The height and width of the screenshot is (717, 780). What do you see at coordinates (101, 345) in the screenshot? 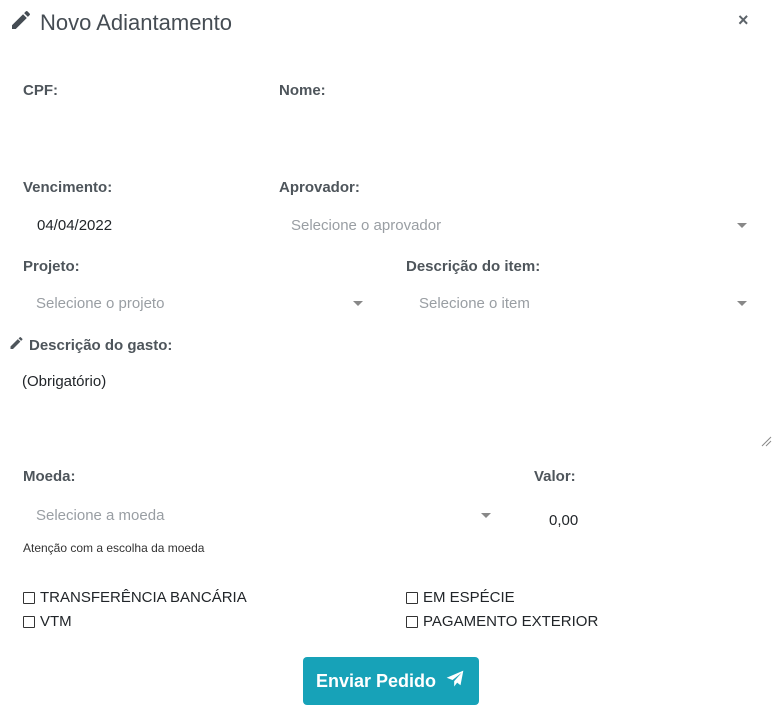
I see `gasto-label: Descrição do gasto:` at bounding box center [101, 345].